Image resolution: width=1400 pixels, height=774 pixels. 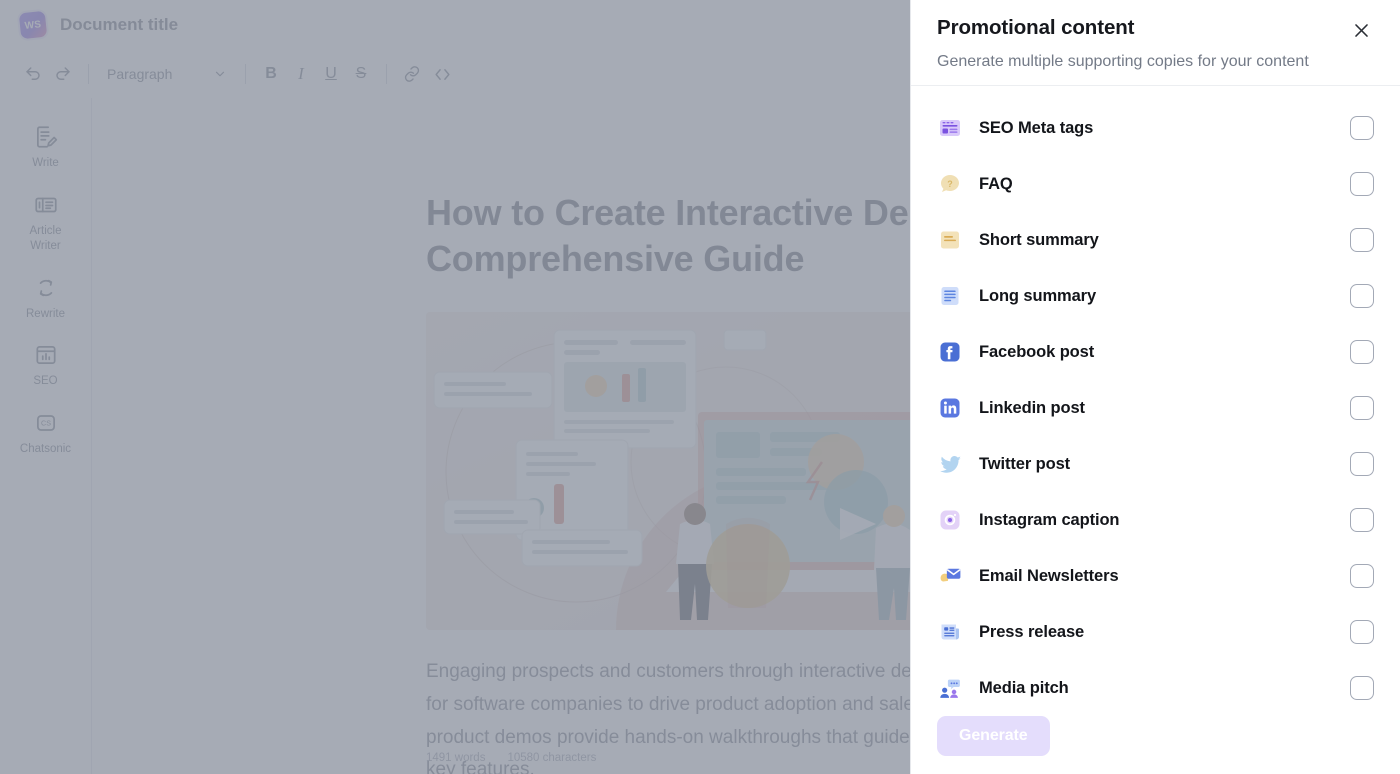 I want to click on option-label: Linkedin post, so click(x=1032, y=407).